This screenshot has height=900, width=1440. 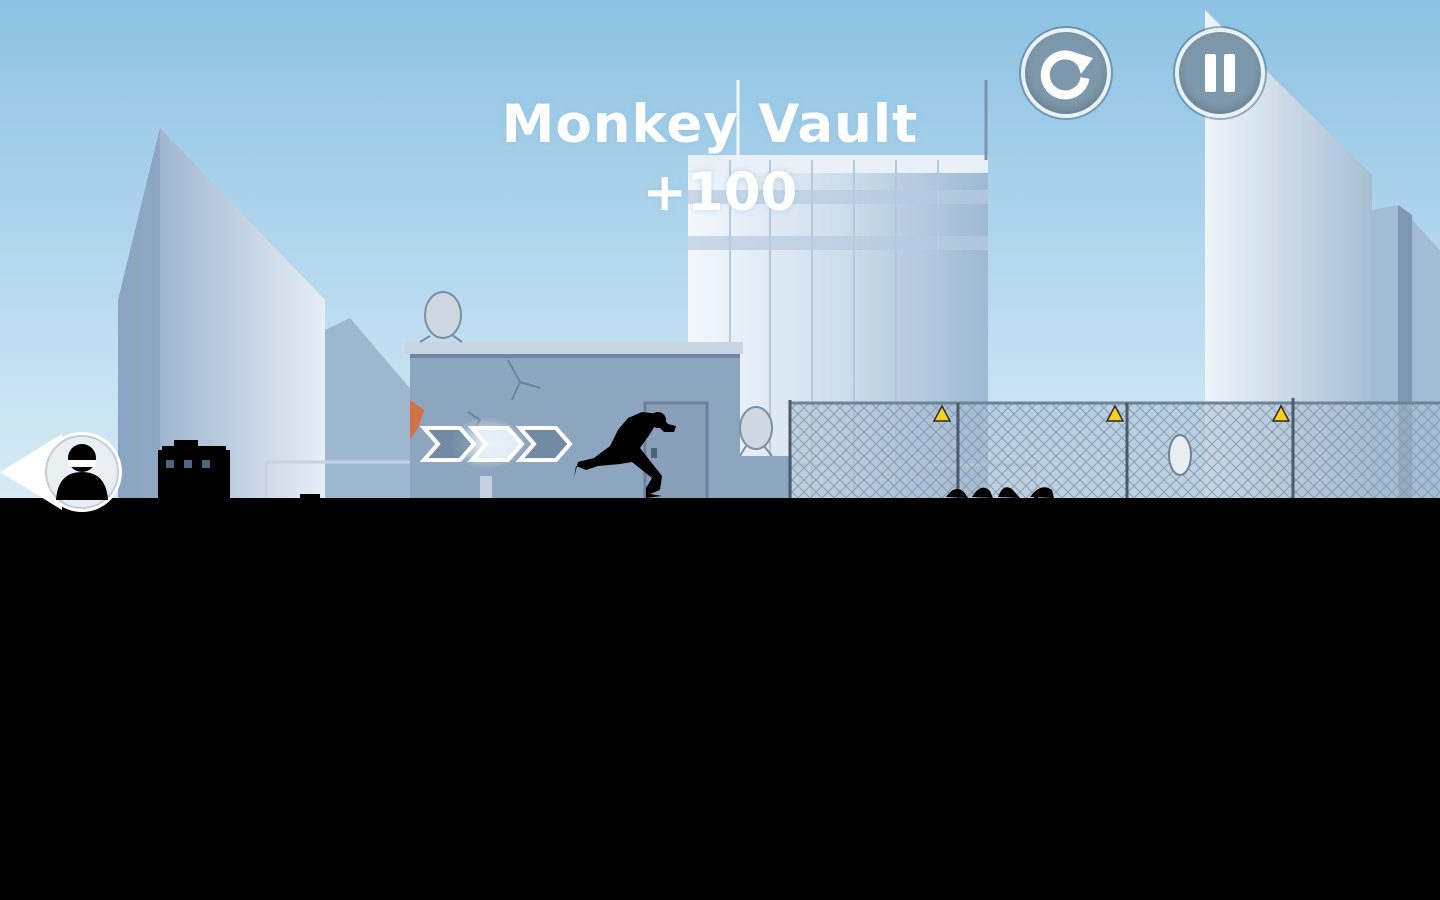 I want to click on trick-name-label: Monkey Vault, so click(x=710, y=124).